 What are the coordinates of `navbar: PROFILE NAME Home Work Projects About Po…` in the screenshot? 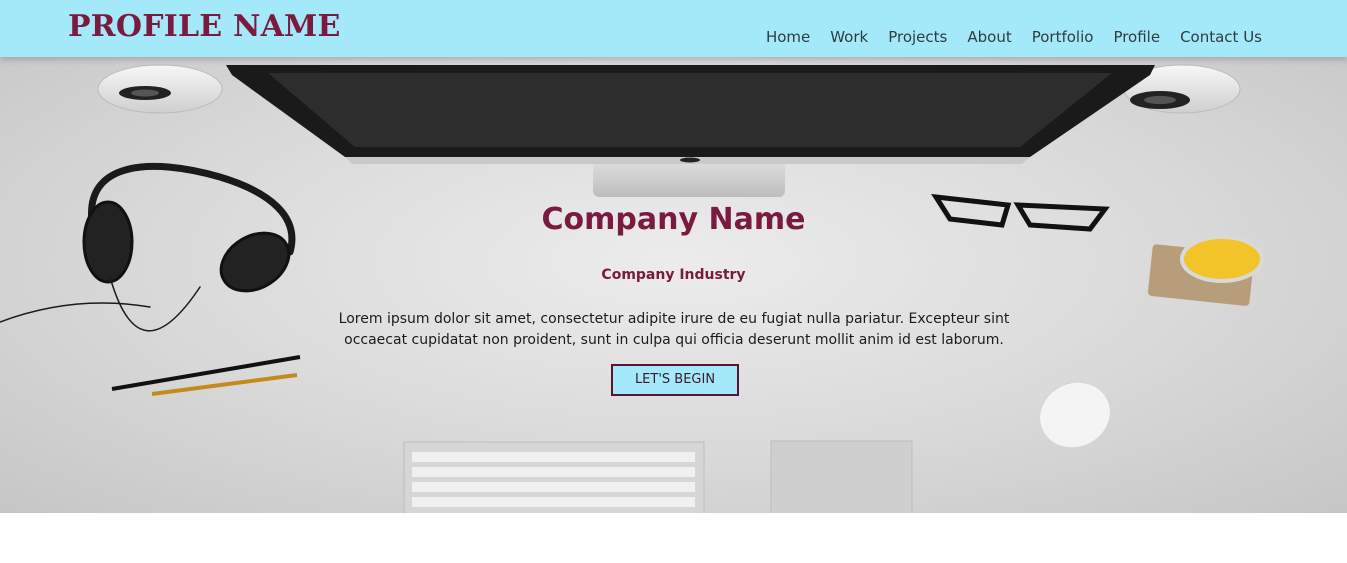 It's located at (673, 28).